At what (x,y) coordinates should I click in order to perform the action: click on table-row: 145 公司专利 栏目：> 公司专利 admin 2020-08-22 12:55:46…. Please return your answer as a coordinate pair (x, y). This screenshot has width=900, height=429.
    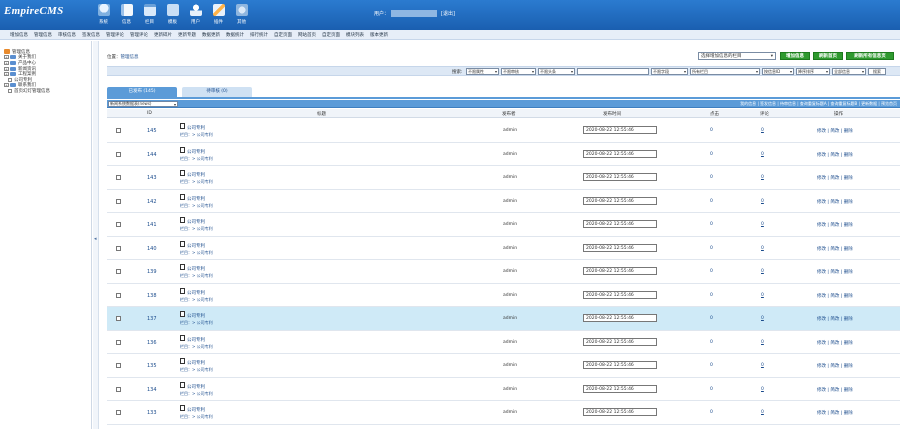
    Looking at the image, I should click on (503, 131).